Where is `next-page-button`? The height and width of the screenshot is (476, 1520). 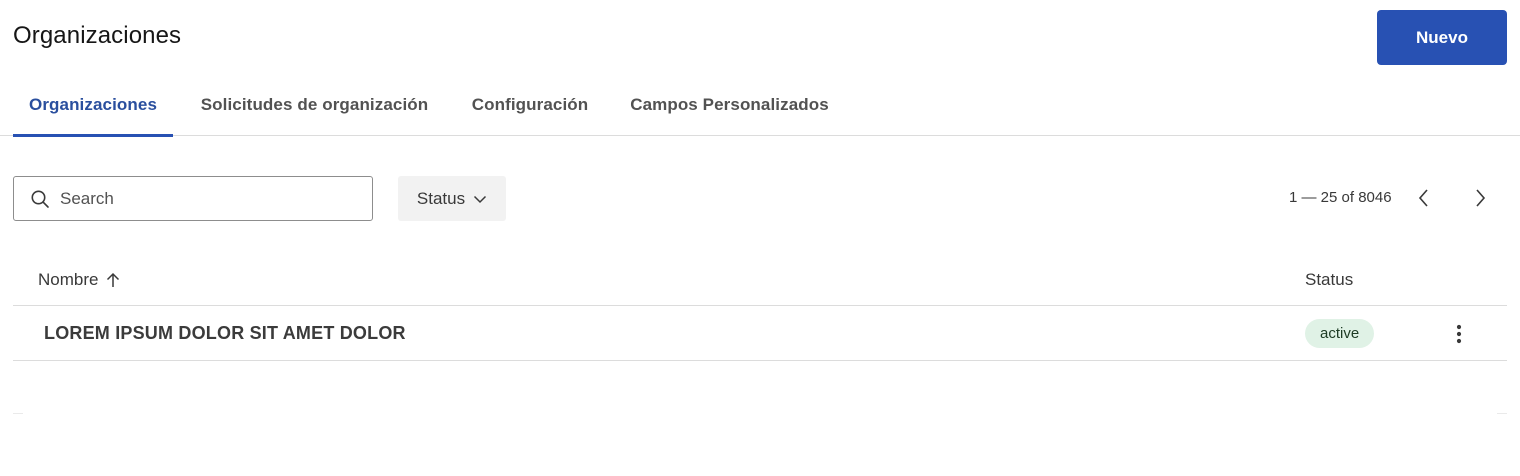
next-page-button is located at coordinates (1480, 198).